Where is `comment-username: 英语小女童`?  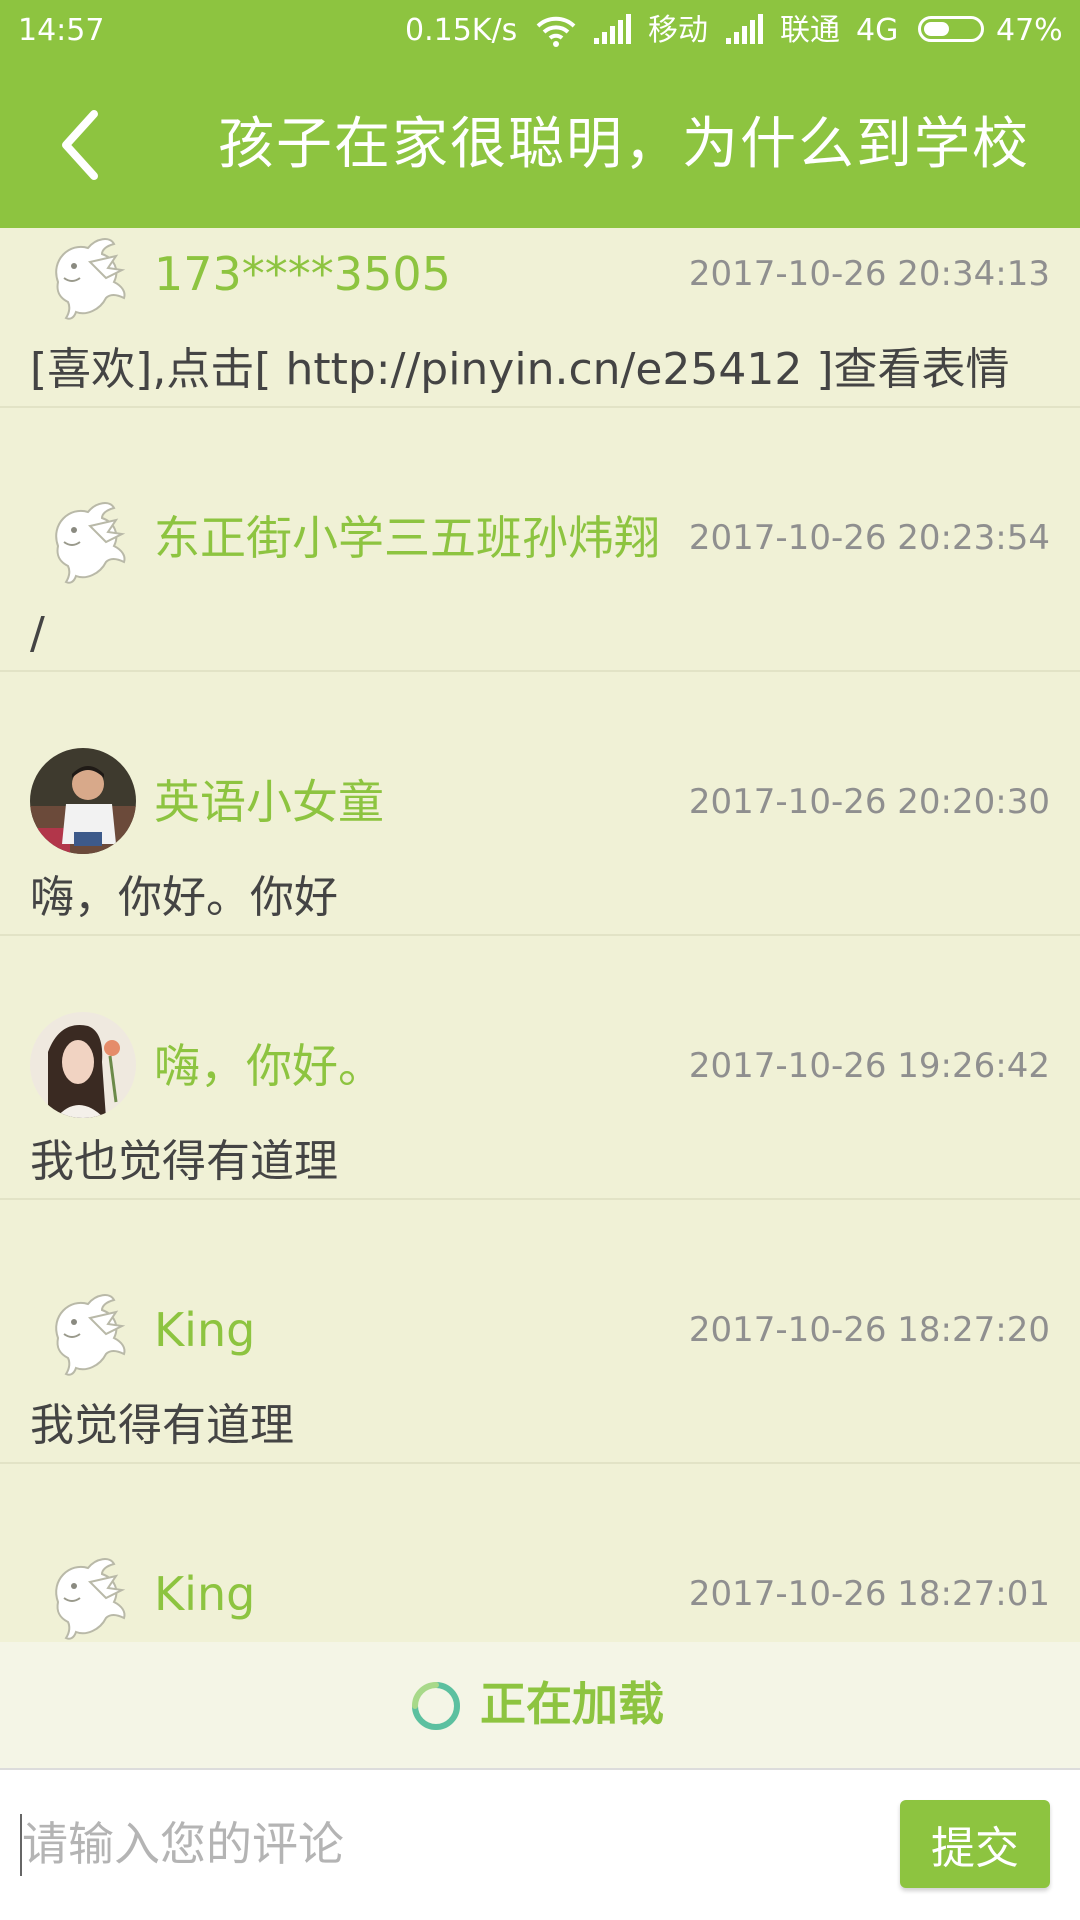
comment-username: 英语小女童 is located at coordinates (269, 802).